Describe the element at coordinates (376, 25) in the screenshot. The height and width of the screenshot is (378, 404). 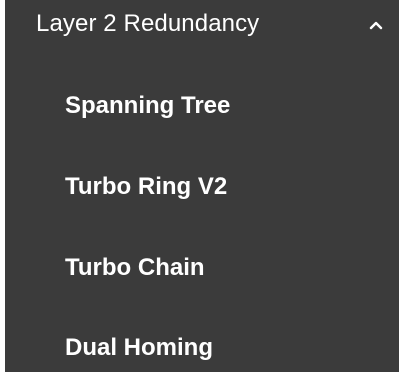
I see `chevron-up-icon` at that location.